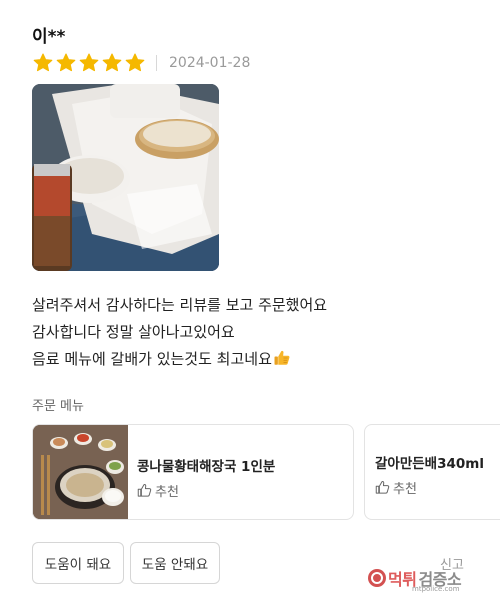  I want to click on order-menu-heading: 주문 메뉴, so click(58, 406).